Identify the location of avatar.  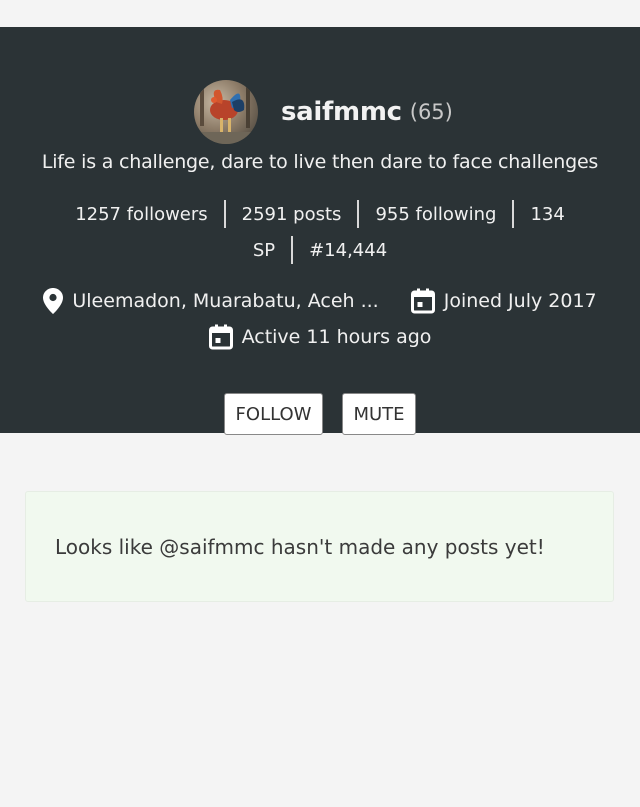
(226, 112).